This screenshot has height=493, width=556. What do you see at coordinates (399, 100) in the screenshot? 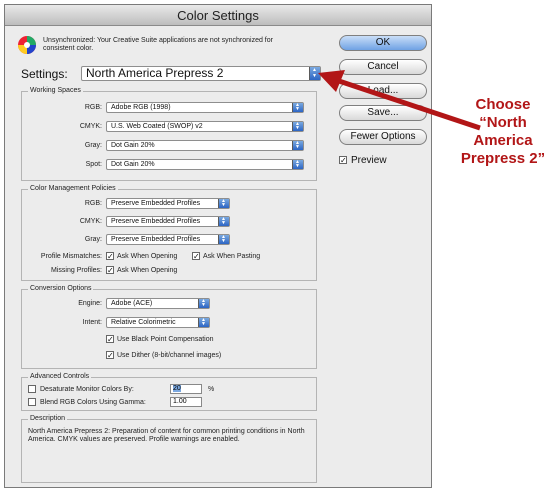
I see `annotation-arrow-icon` at bounding box center [399, 100].